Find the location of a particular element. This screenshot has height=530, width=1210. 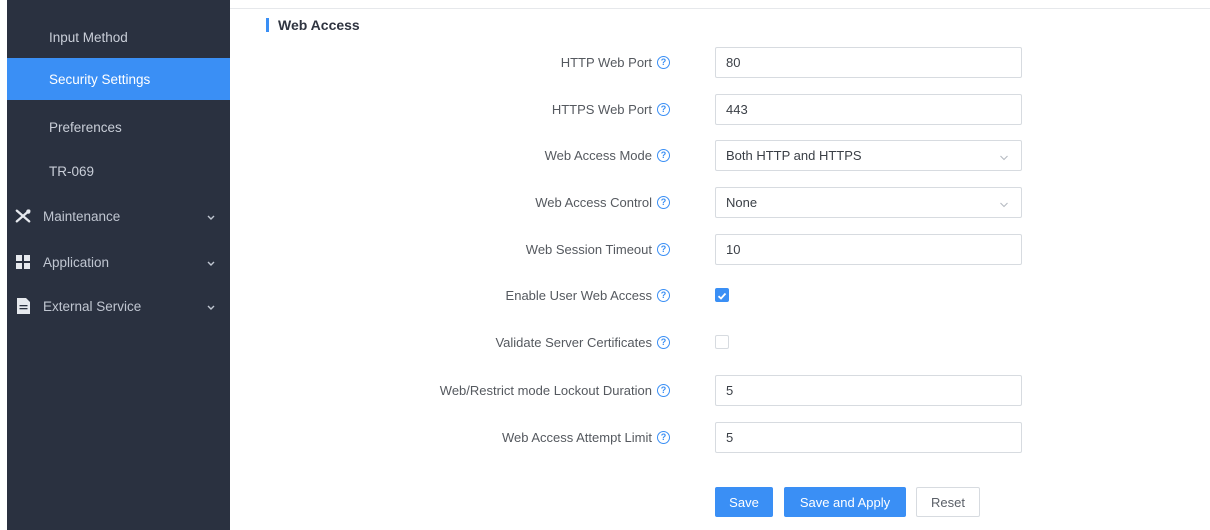

validate-certs-label-text: Validate Server Certificates is located at coordinates (573, 342).